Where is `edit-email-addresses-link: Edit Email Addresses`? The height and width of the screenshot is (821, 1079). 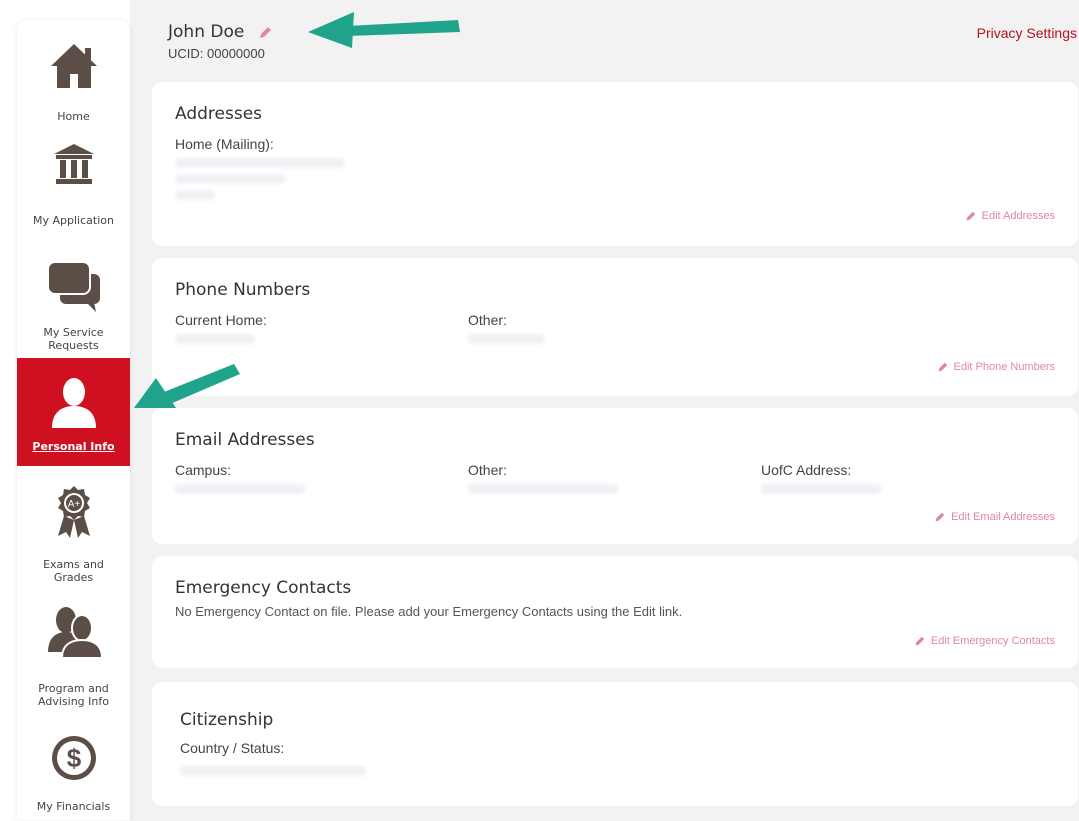 edit-email-addresses-link: Edit Email Addresses is located at coordinates (994, 517).